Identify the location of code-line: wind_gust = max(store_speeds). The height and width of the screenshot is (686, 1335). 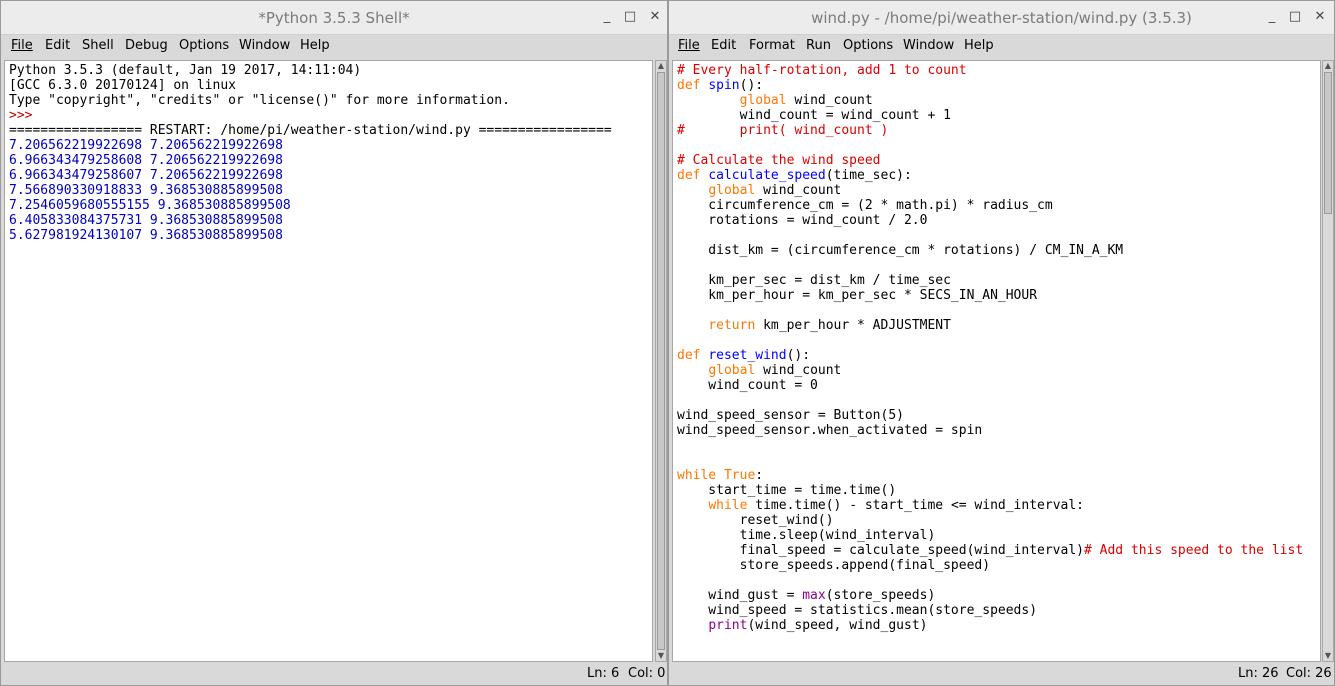
(806, 595).